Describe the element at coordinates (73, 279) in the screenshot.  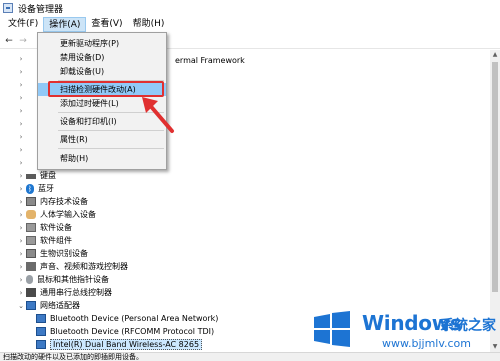
I see `tree-row-label: 鼠标和其他指针设备` at that location.